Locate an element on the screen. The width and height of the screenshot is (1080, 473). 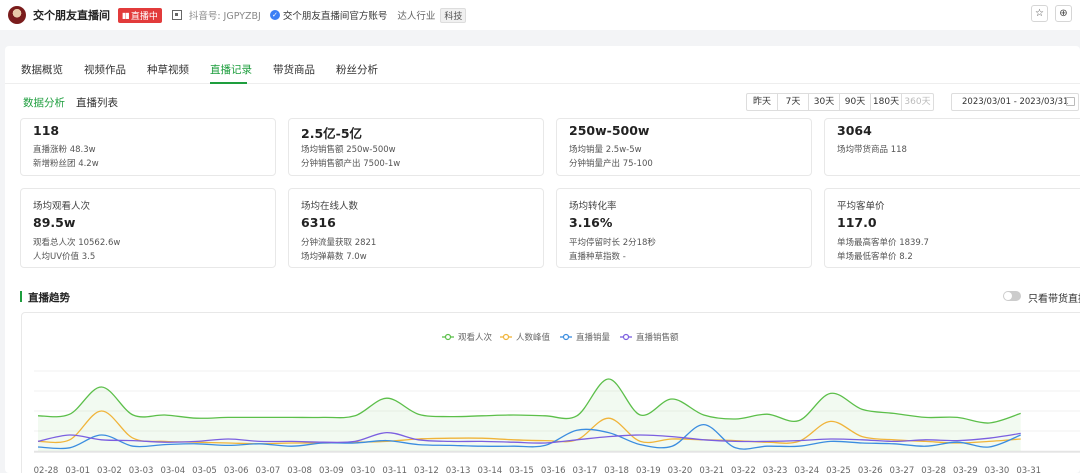
x-tick-label: 03-22 is located at coordinates (743, 469).